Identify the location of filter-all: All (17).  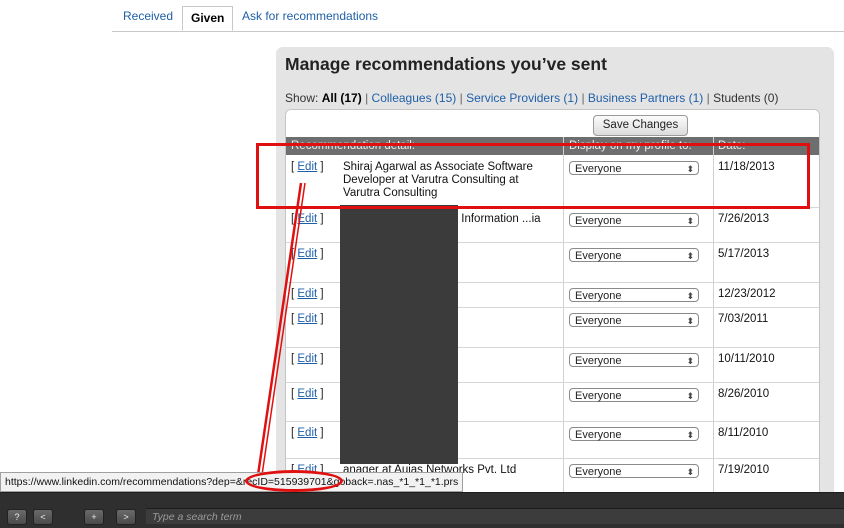
(342, 98).